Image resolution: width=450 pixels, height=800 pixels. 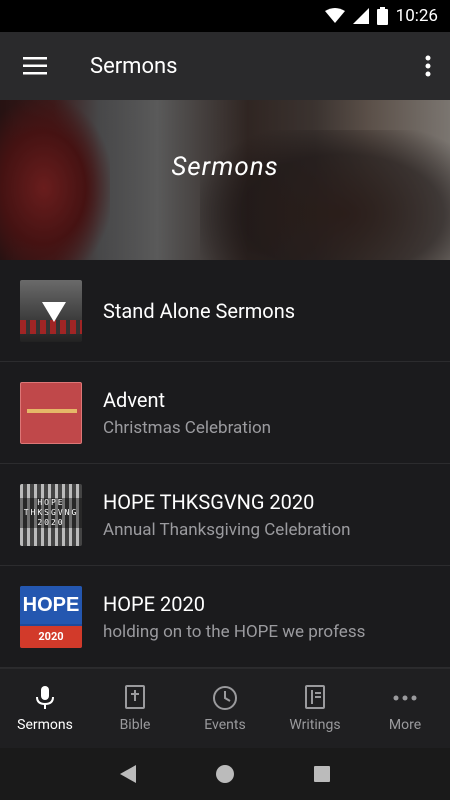 What do you see at coordinates (225, 697) in the screenshot?
I see `clock-icon` at bounding box center [225, 697].